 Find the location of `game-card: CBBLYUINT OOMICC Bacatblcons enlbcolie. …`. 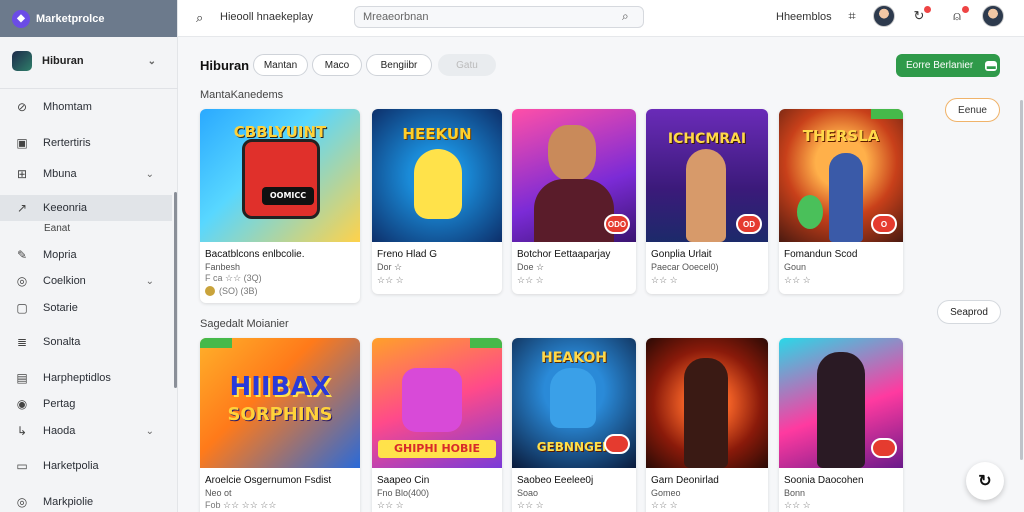

game-card: CBBLYUINT OOMICC Bacatblcons enlbcolie. … is located at coordinates (280, 206).